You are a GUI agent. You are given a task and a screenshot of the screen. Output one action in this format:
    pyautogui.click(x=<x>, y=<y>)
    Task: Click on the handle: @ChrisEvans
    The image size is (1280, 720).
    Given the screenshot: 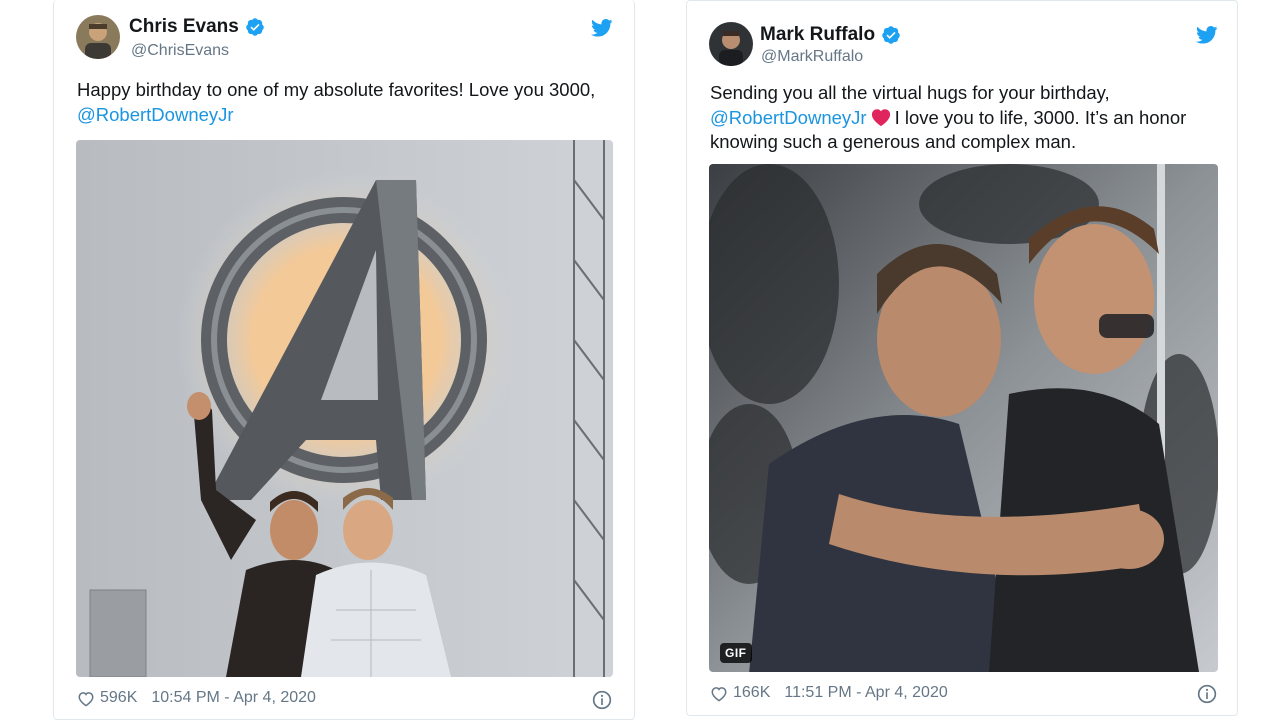 What is the action you would take?
    pyautogui.click(x=180, y=51)
    